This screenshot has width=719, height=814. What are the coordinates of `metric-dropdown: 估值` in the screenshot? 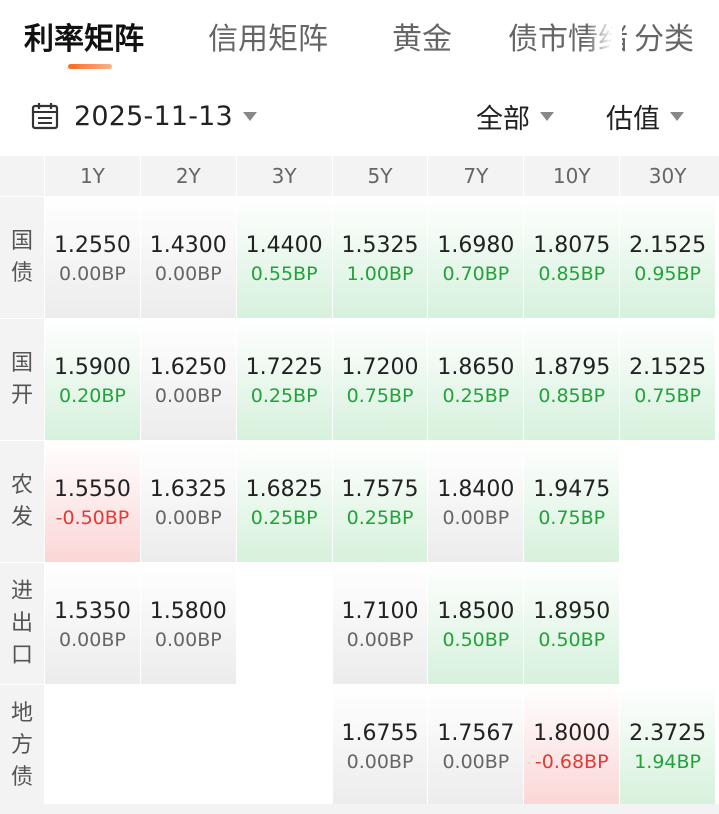 It's located at (645, 116).